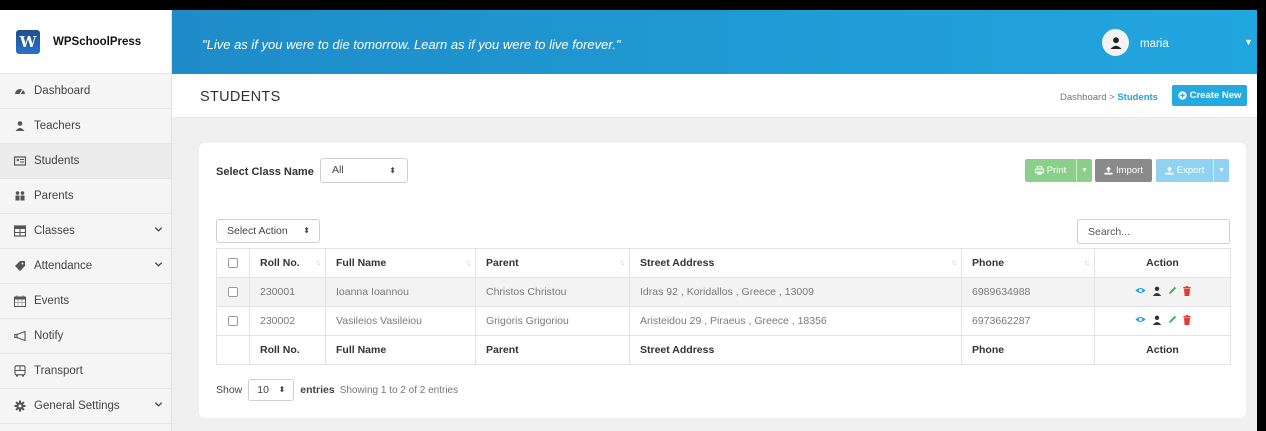 This screenshot has height=431, width=1266. I want to click on export-button: Export ▼, so click(1192, 170).